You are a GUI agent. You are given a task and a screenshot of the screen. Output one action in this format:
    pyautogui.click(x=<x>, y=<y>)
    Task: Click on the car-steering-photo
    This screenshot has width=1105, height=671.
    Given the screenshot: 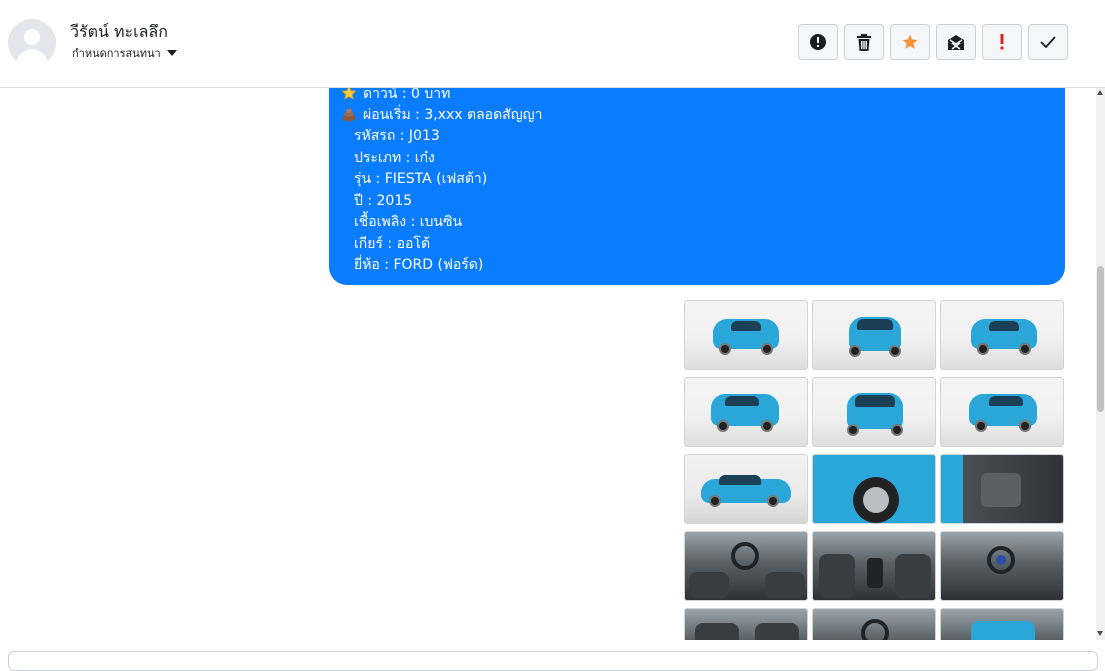 What is the action you would take?
    pyautogui.click(x=1002, y=566)
    